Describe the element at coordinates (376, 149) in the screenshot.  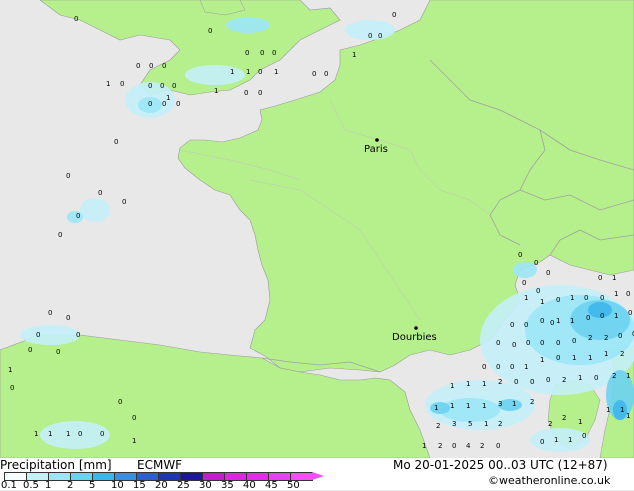
I see `city-label-paris: Paris` at that location.